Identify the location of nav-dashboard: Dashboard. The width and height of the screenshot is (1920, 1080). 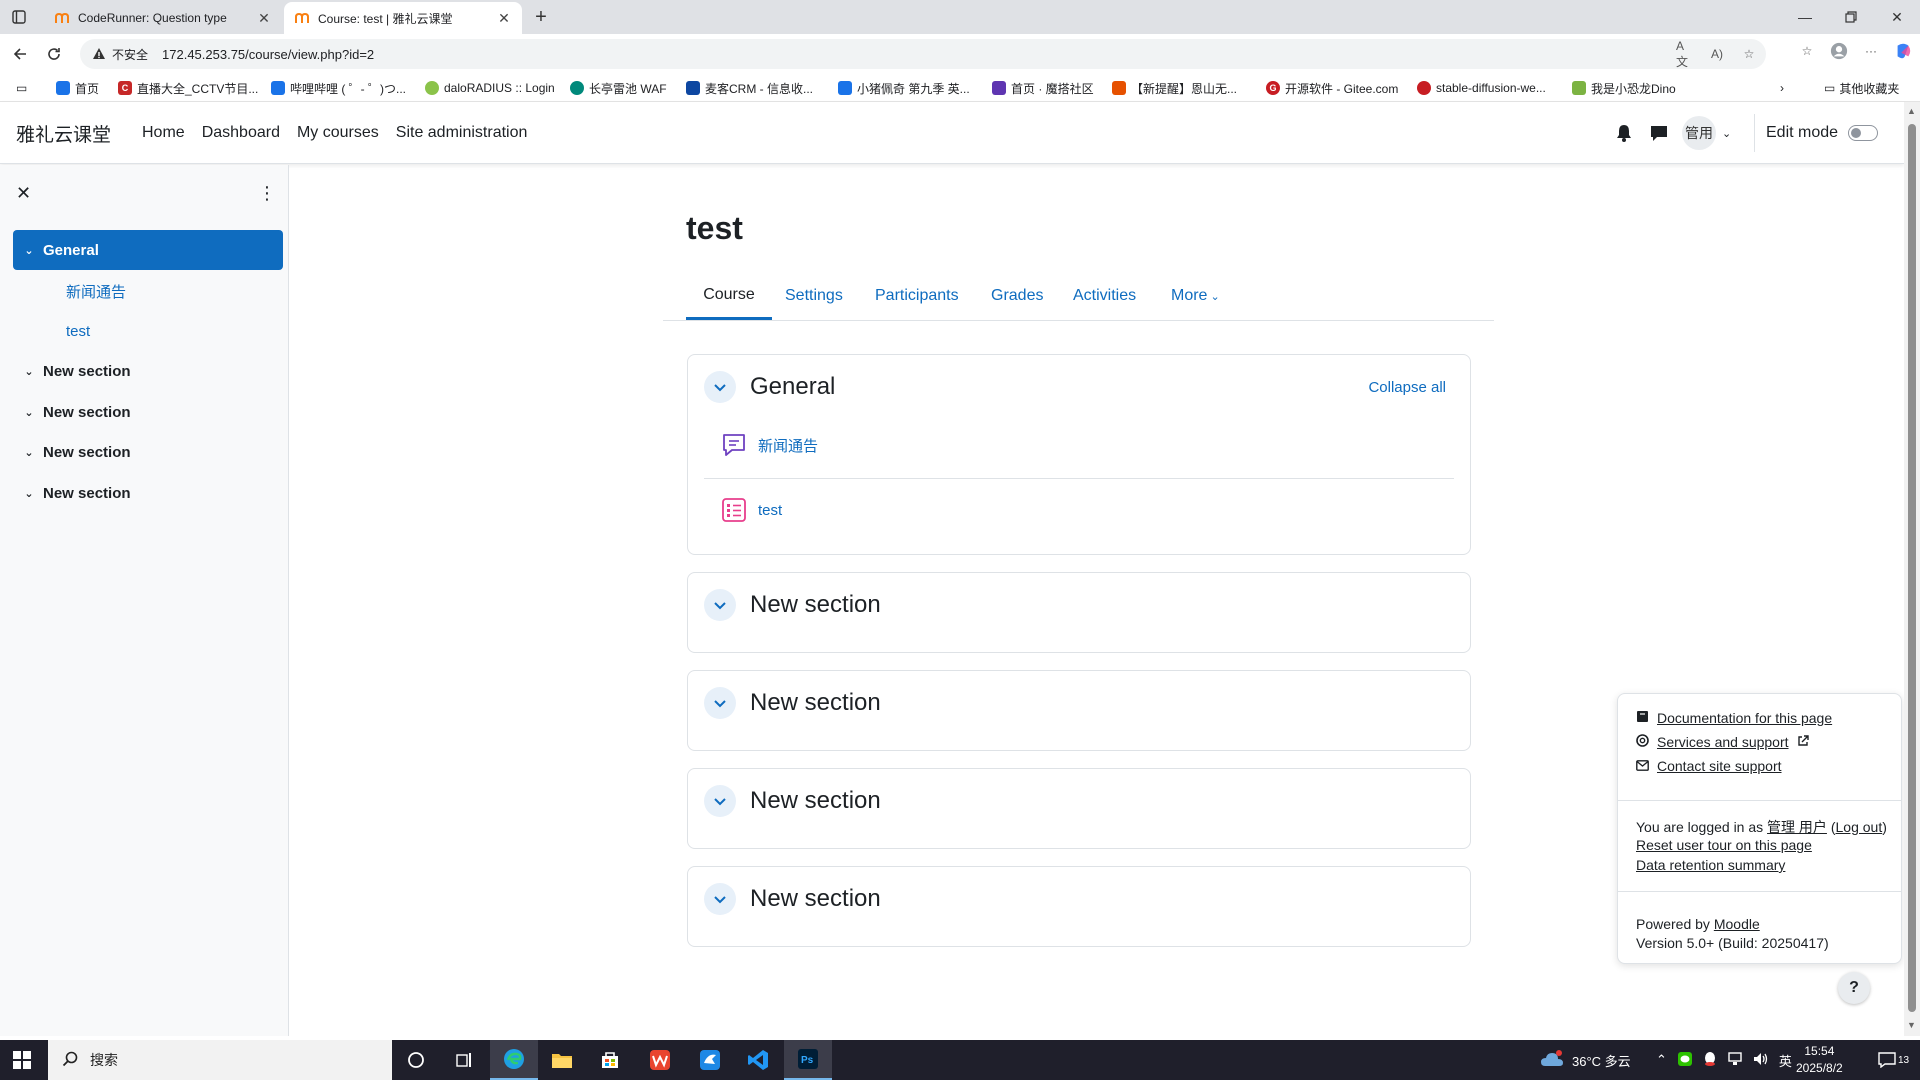
(241, 133).